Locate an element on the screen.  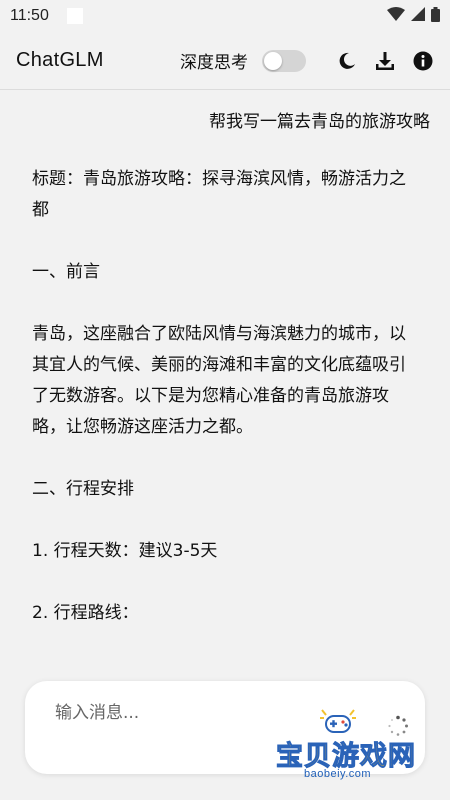
info-icon is located at coordinates (423, 61).